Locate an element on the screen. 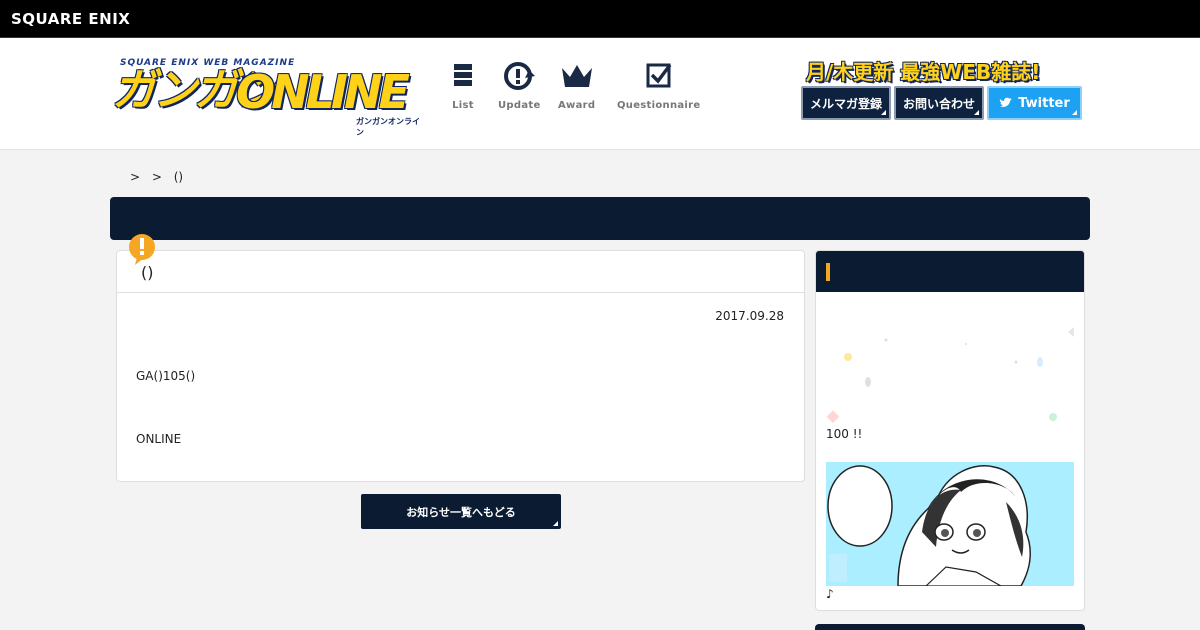 The width and height of the screenshot is (1200, 630). sidebar-panel: 100 !! ♪ is located at coordinates (950, 430).